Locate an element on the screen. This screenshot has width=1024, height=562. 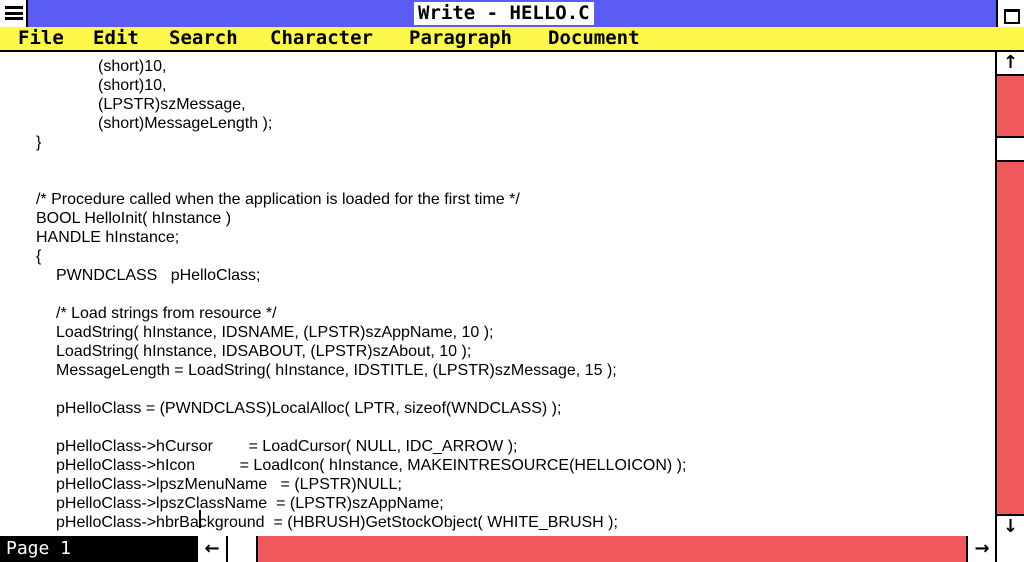
scroll-down-arrow-icon: ↓ is located at coordinates (1010, 526).